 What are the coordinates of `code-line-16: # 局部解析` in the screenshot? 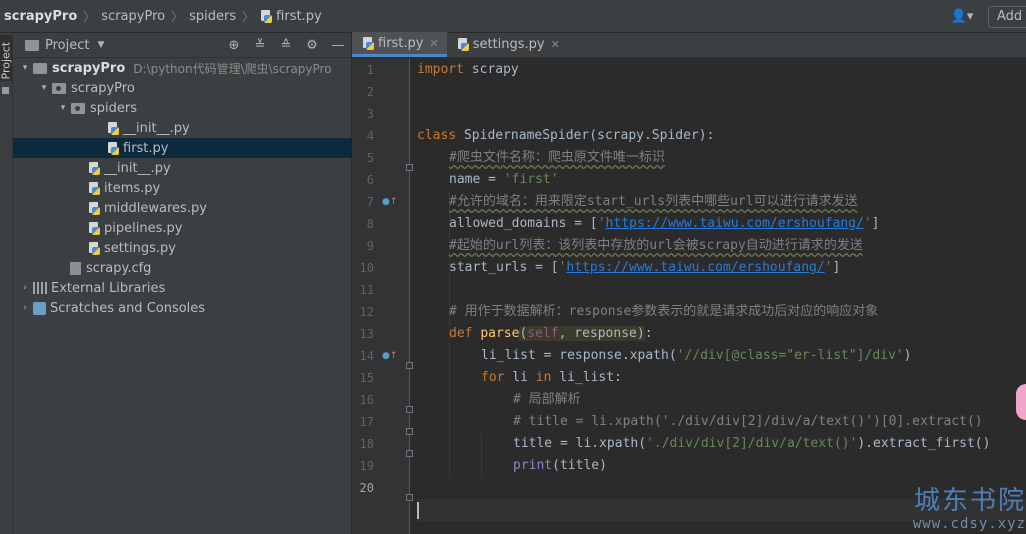 It's located at (547, 399).